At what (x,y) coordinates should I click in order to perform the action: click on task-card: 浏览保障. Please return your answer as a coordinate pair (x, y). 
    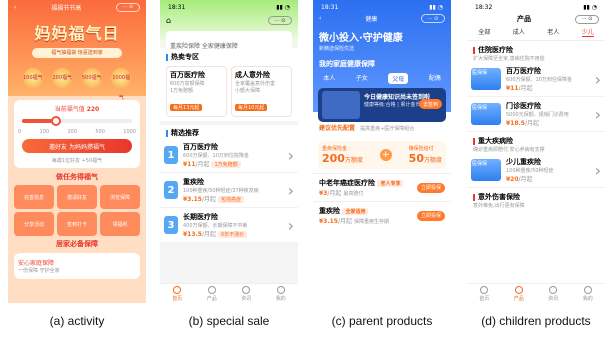
    Looking at the image, I should click on (120, 197).